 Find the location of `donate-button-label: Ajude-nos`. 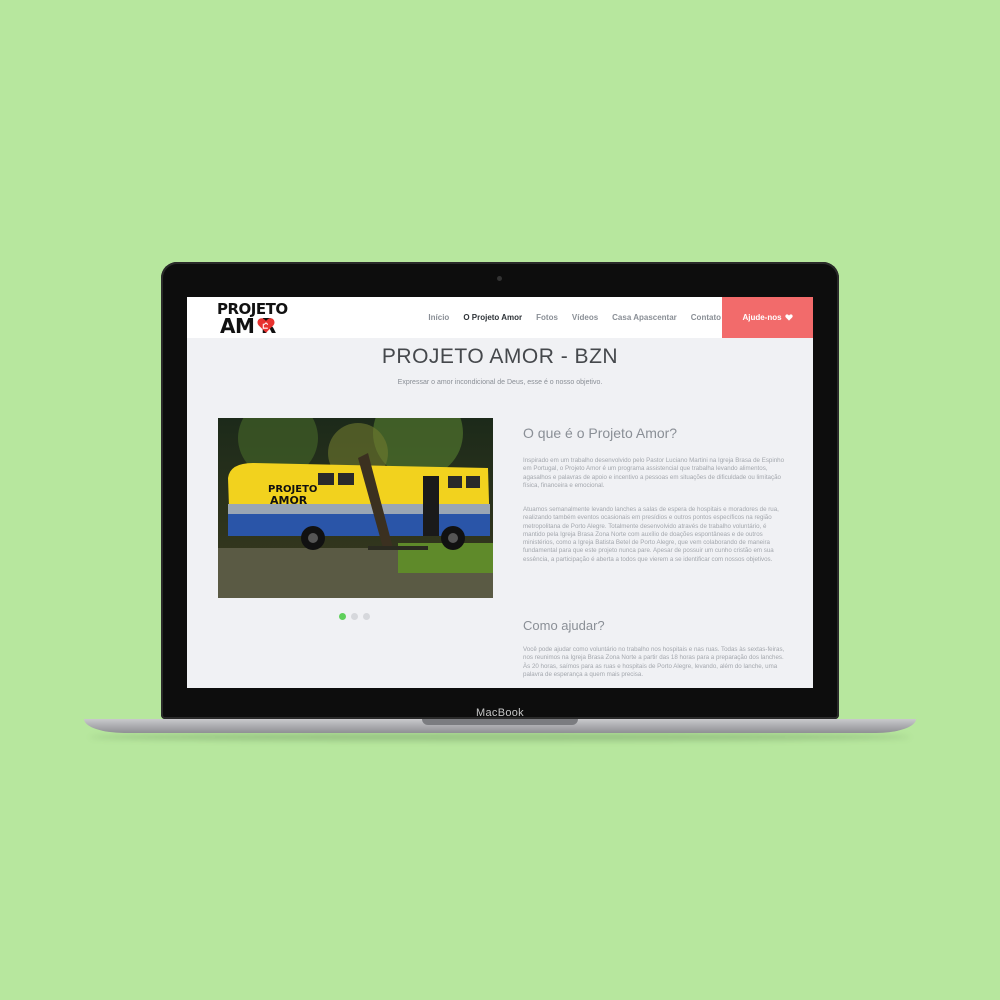

donate-button-label: Ajude-nos is located at coordinates (762, 317).